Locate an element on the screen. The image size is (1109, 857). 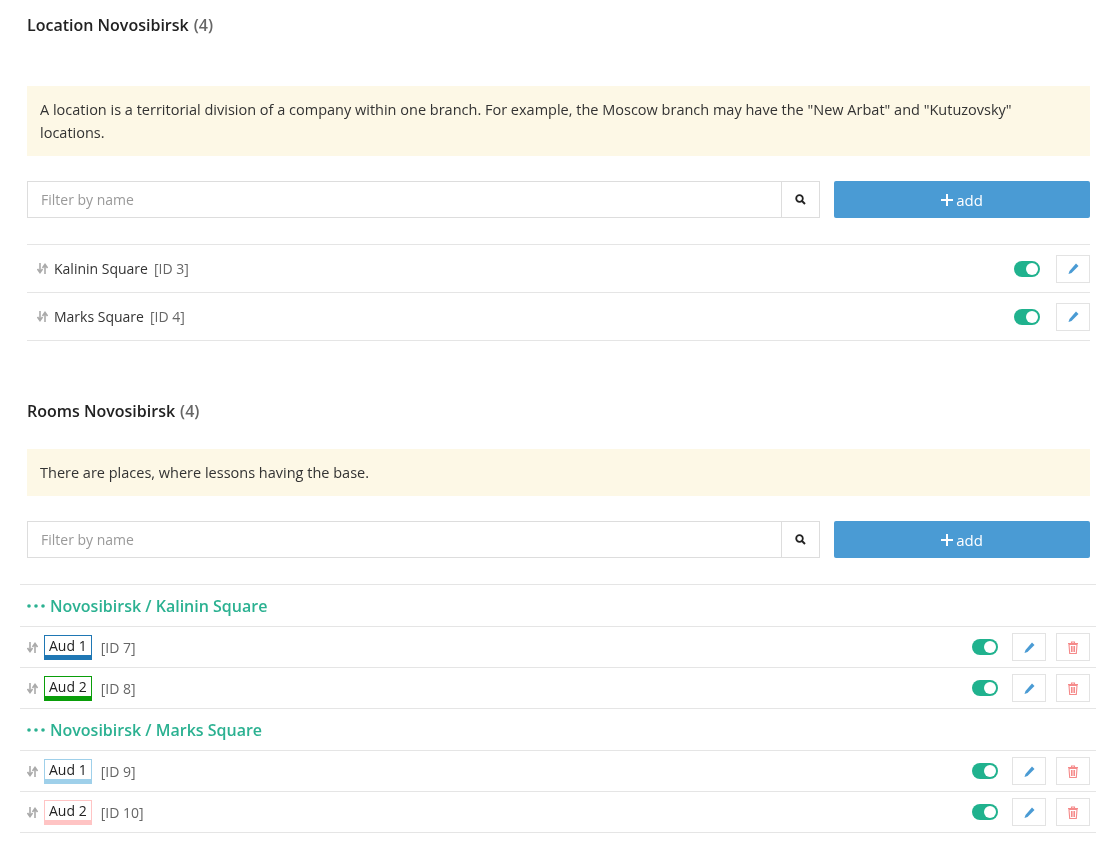
info-note: A location is a territorial division of a company within one branch. For example, the Moscow branch may have the "New Arbat" and "Kutuzovsky" locations. is located at coordinates (558, 121).